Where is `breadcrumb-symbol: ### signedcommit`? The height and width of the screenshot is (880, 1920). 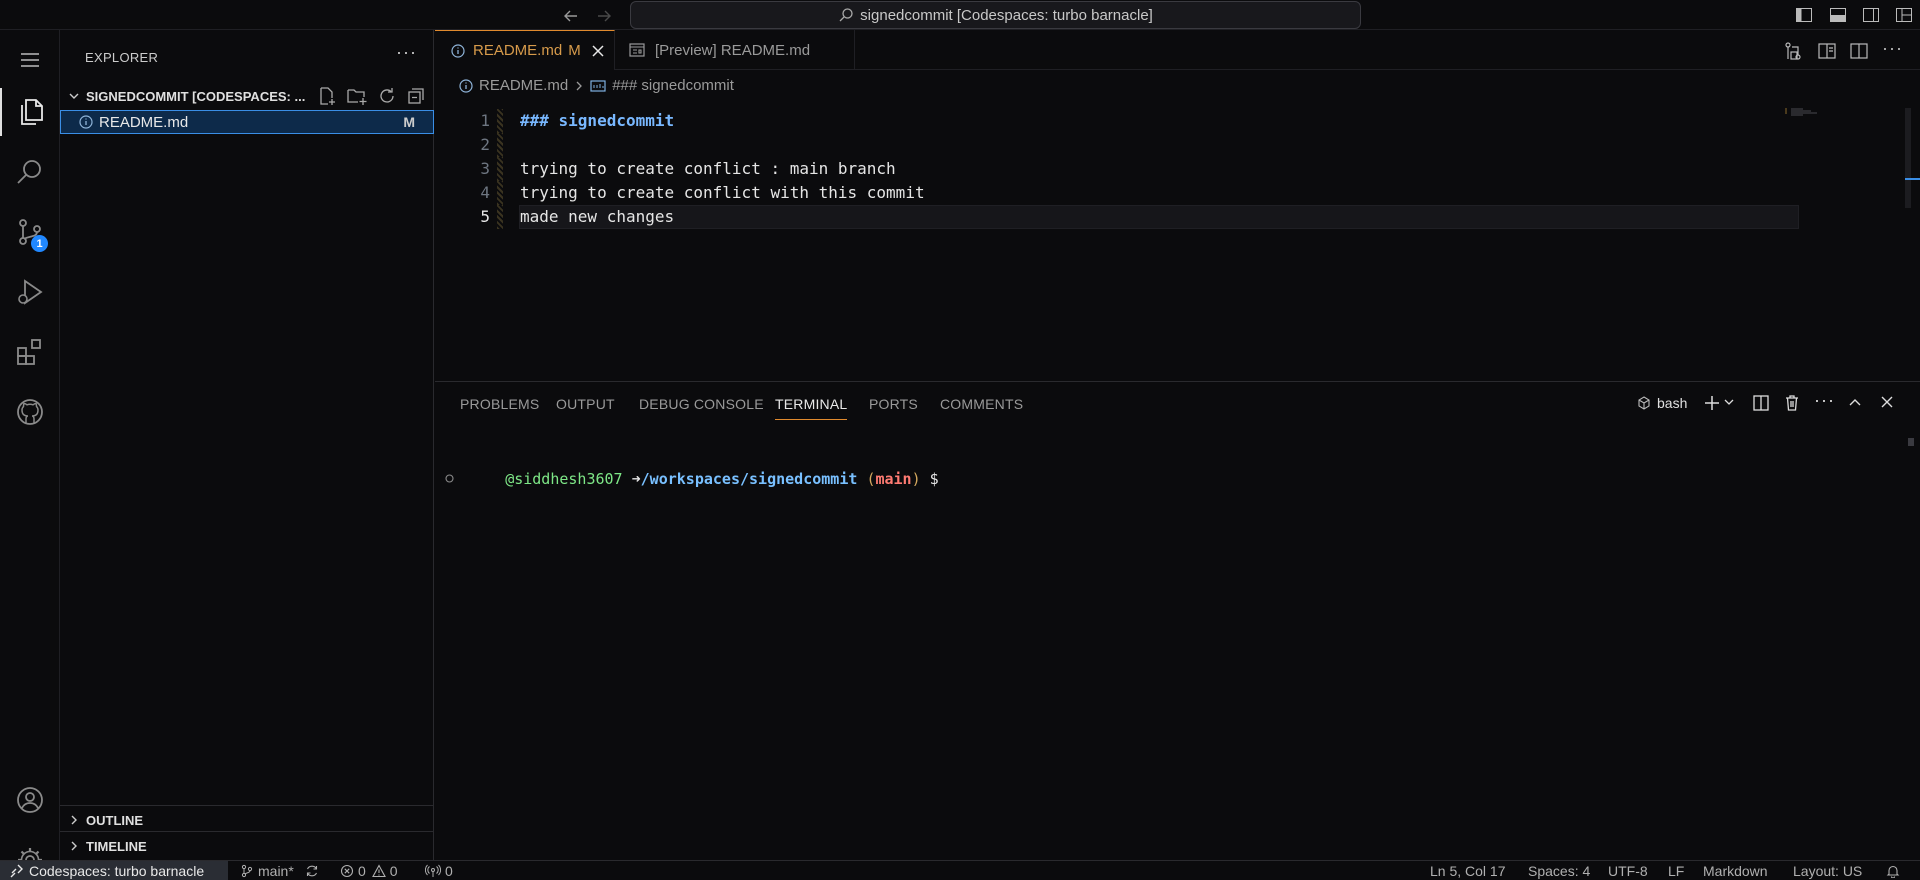
breadcrumb-symbol: ### signedcommit is located at coordinates (673, 85).